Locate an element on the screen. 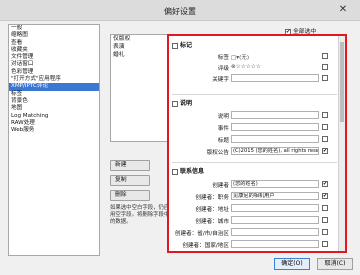 The height and width of the screenshot is (275, 360). city-input is located at coordinates (275, 220).